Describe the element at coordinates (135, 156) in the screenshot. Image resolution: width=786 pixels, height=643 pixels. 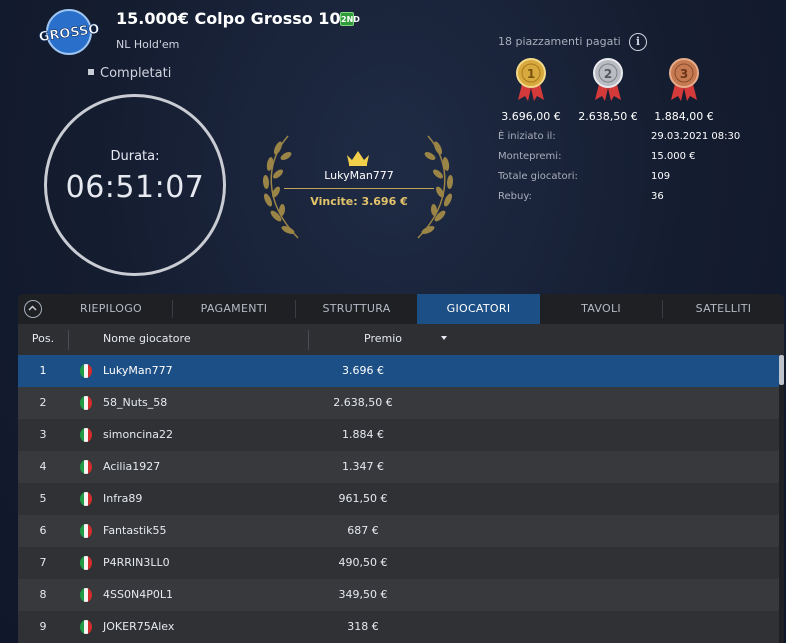
I see `duration-label: Durata:` at that location.